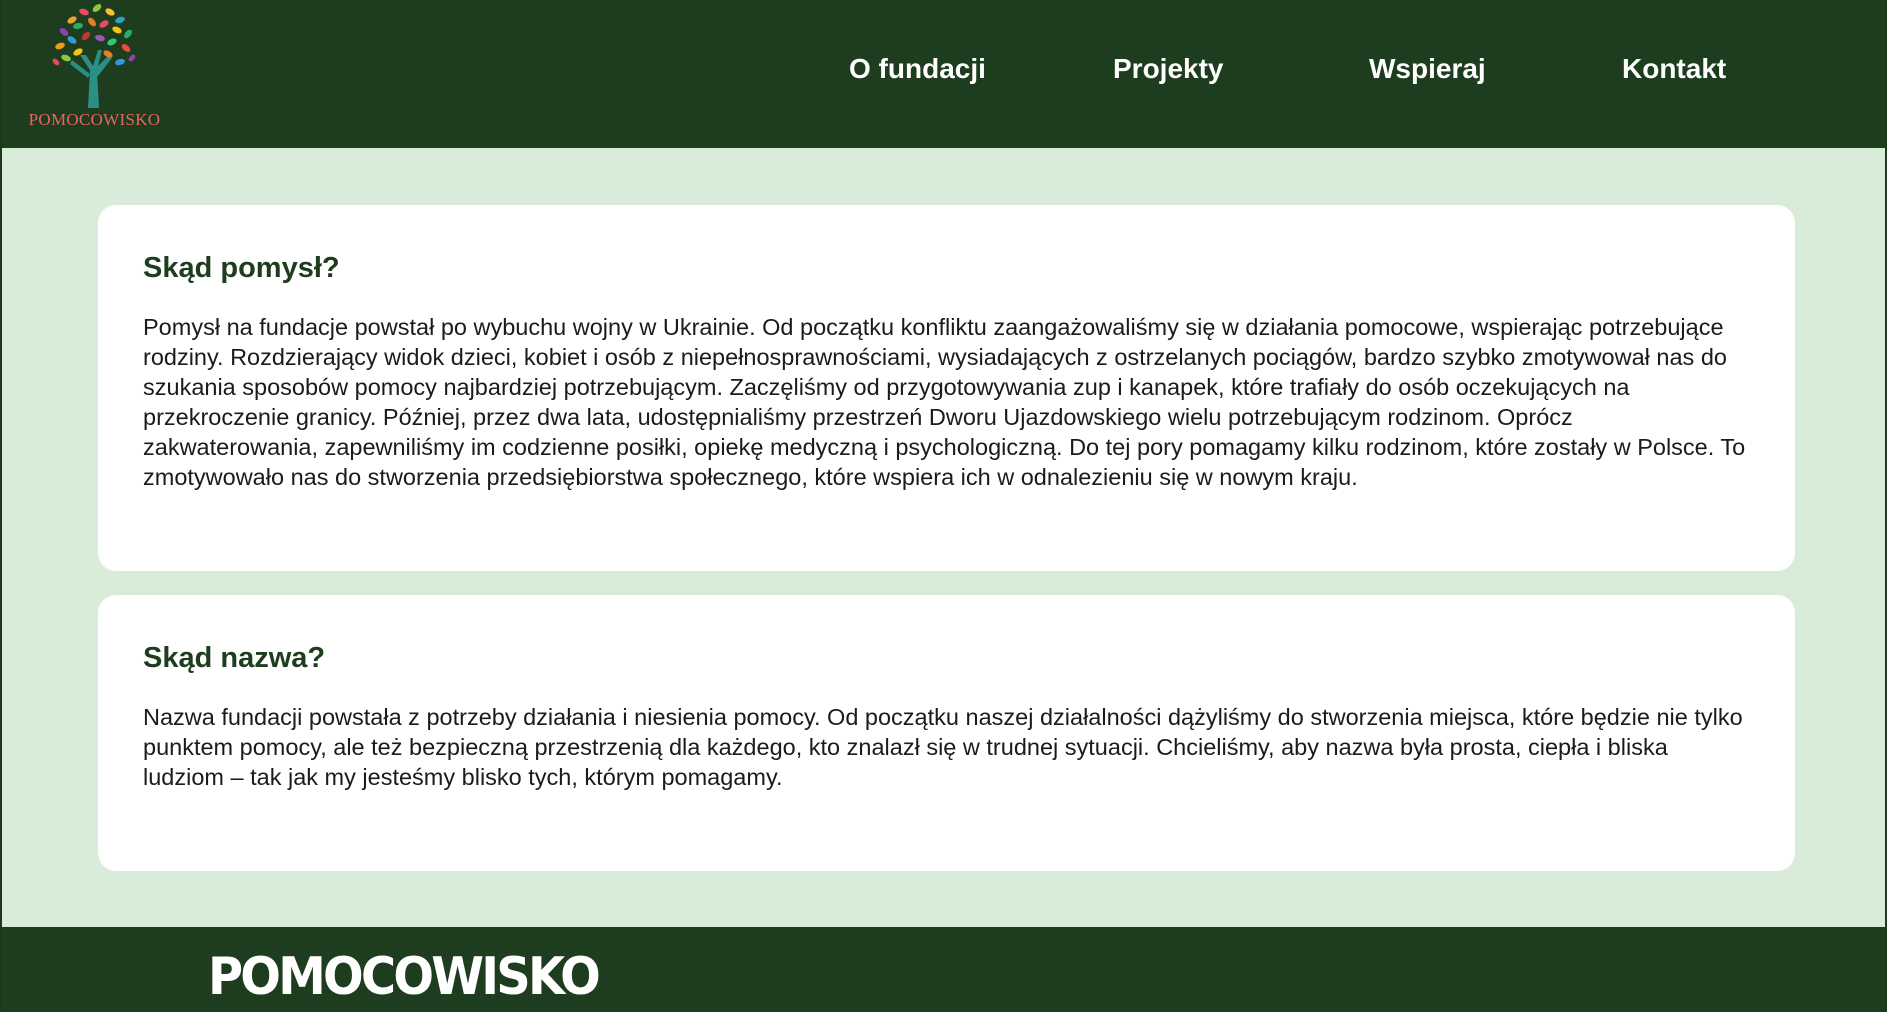  I want to click on nav-item-kontakt: Kontakt, so click(1674, 69).